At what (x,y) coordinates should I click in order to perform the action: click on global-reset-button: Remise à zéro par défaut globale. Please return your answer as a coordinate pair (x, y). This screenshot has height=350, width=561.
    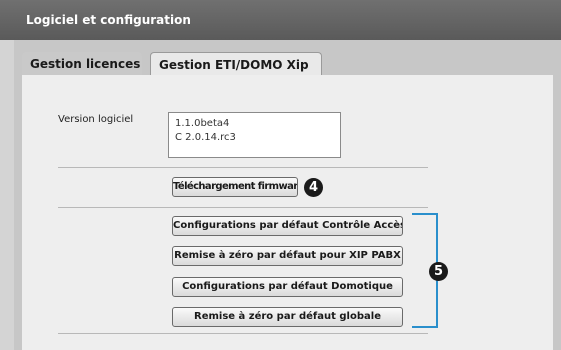
    Looking at the image, I should click on (287, 317).